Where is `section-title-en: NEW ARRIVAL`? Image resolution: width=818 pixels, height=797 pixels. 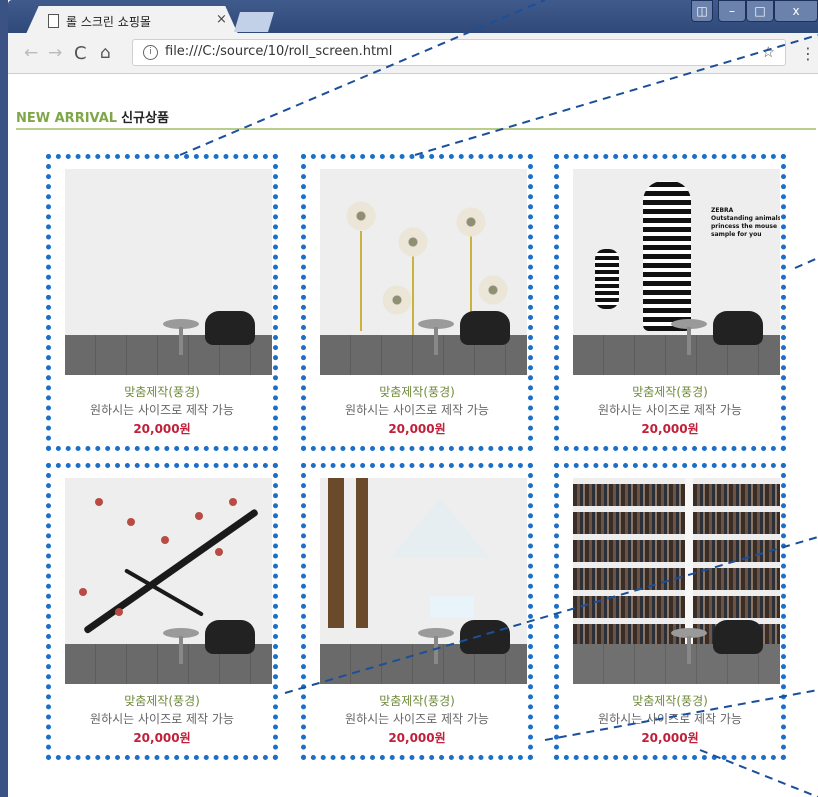 section-title-en: NEW ARRIVAL is located at coordinates (67, 118).